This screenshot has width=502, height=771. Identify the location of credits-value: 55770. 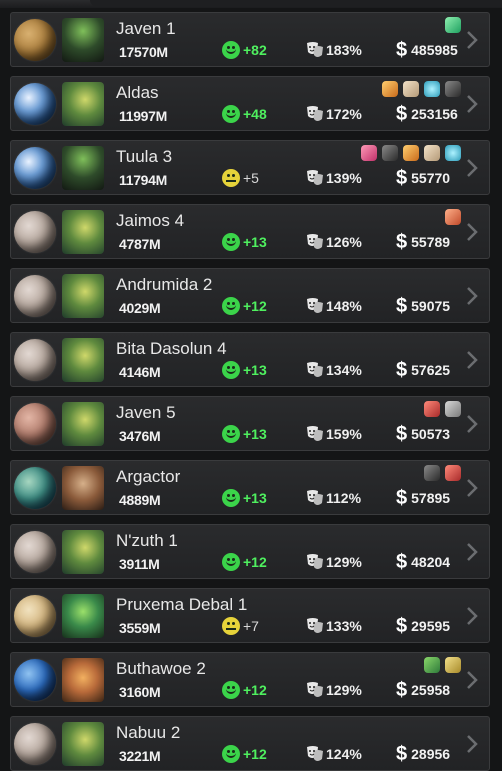
(431, 178).